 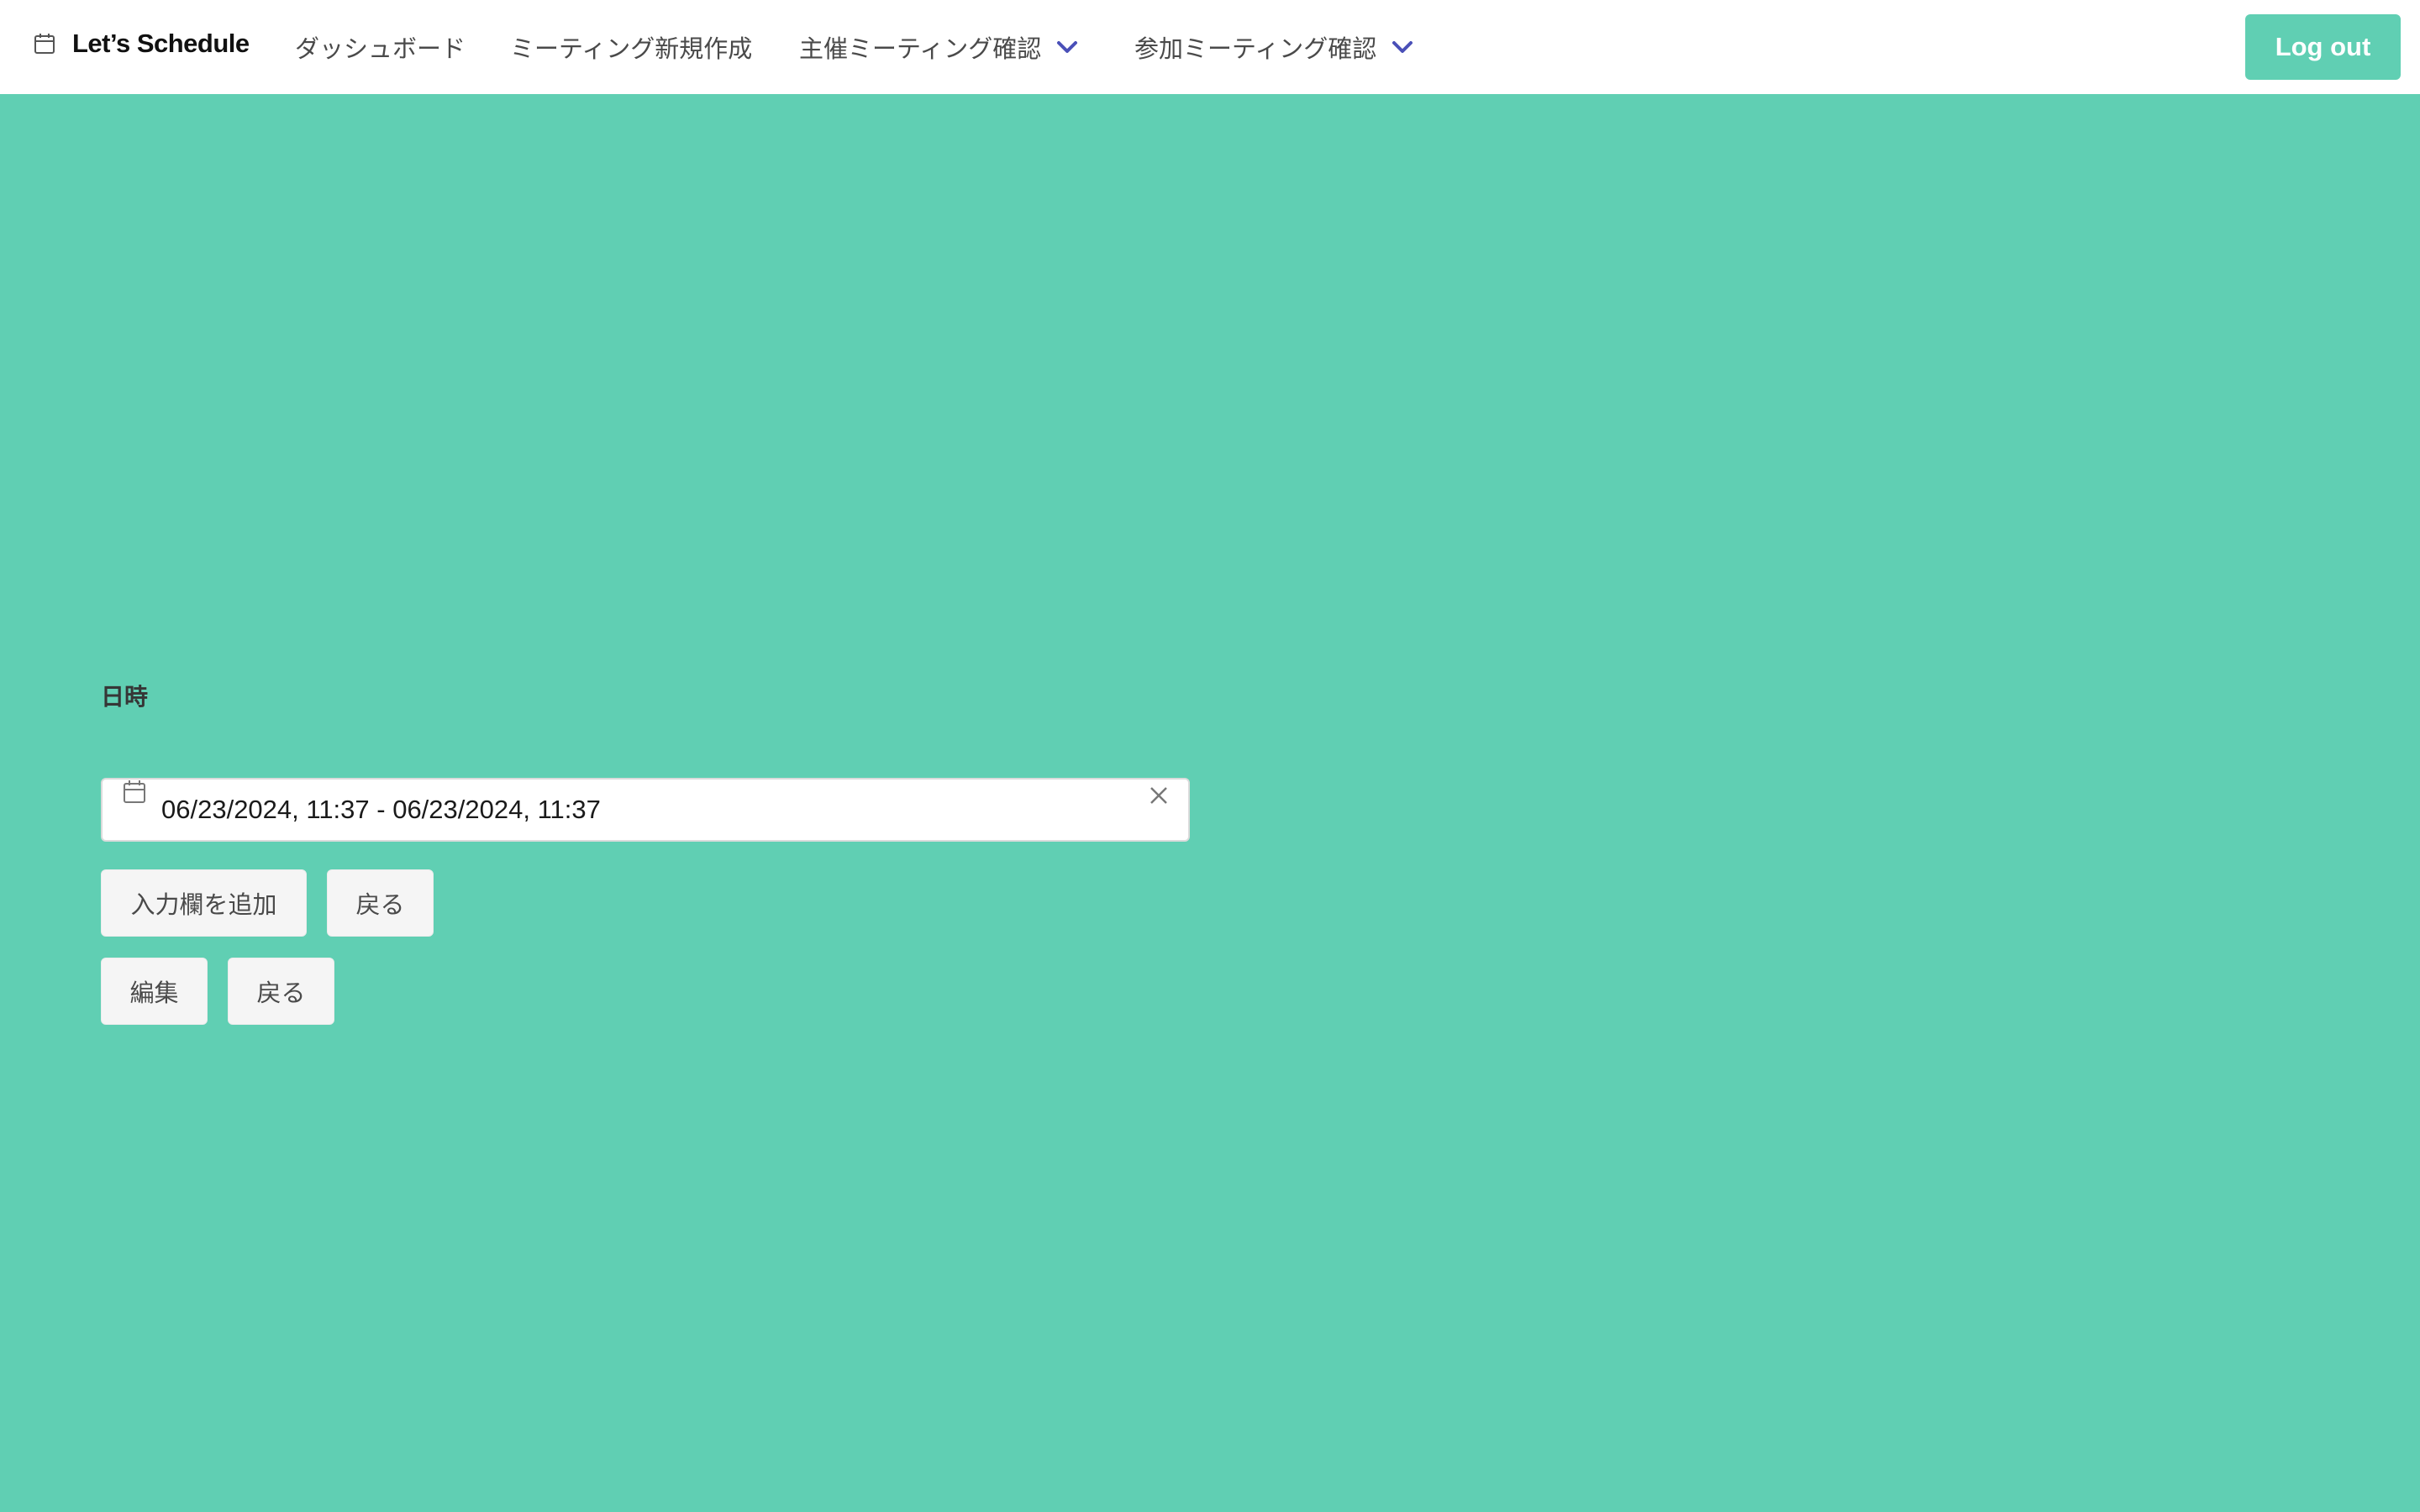 What do you see at coordinates (1159, 797) in the screenshot?
I see `close-icon` at bounding box center [1159, 797].